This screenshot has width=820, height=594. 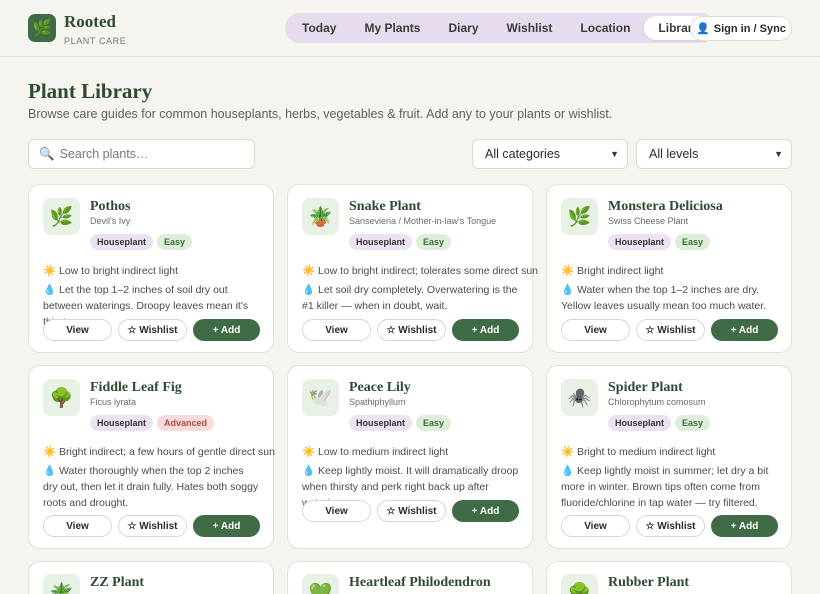 I want to click on light-info: ☀️ Low to medium indirect light, so click(x=375, y=452).